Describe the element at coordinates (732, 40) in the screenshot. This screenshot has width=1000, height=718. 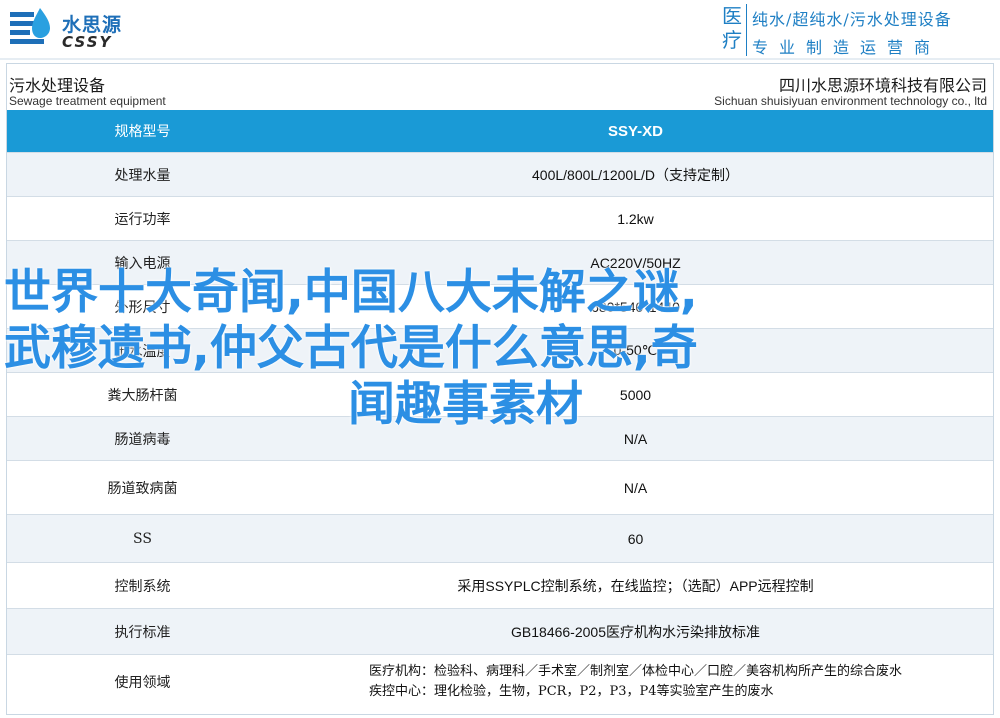
I see `badge-bottom-char: 疗` at that location.